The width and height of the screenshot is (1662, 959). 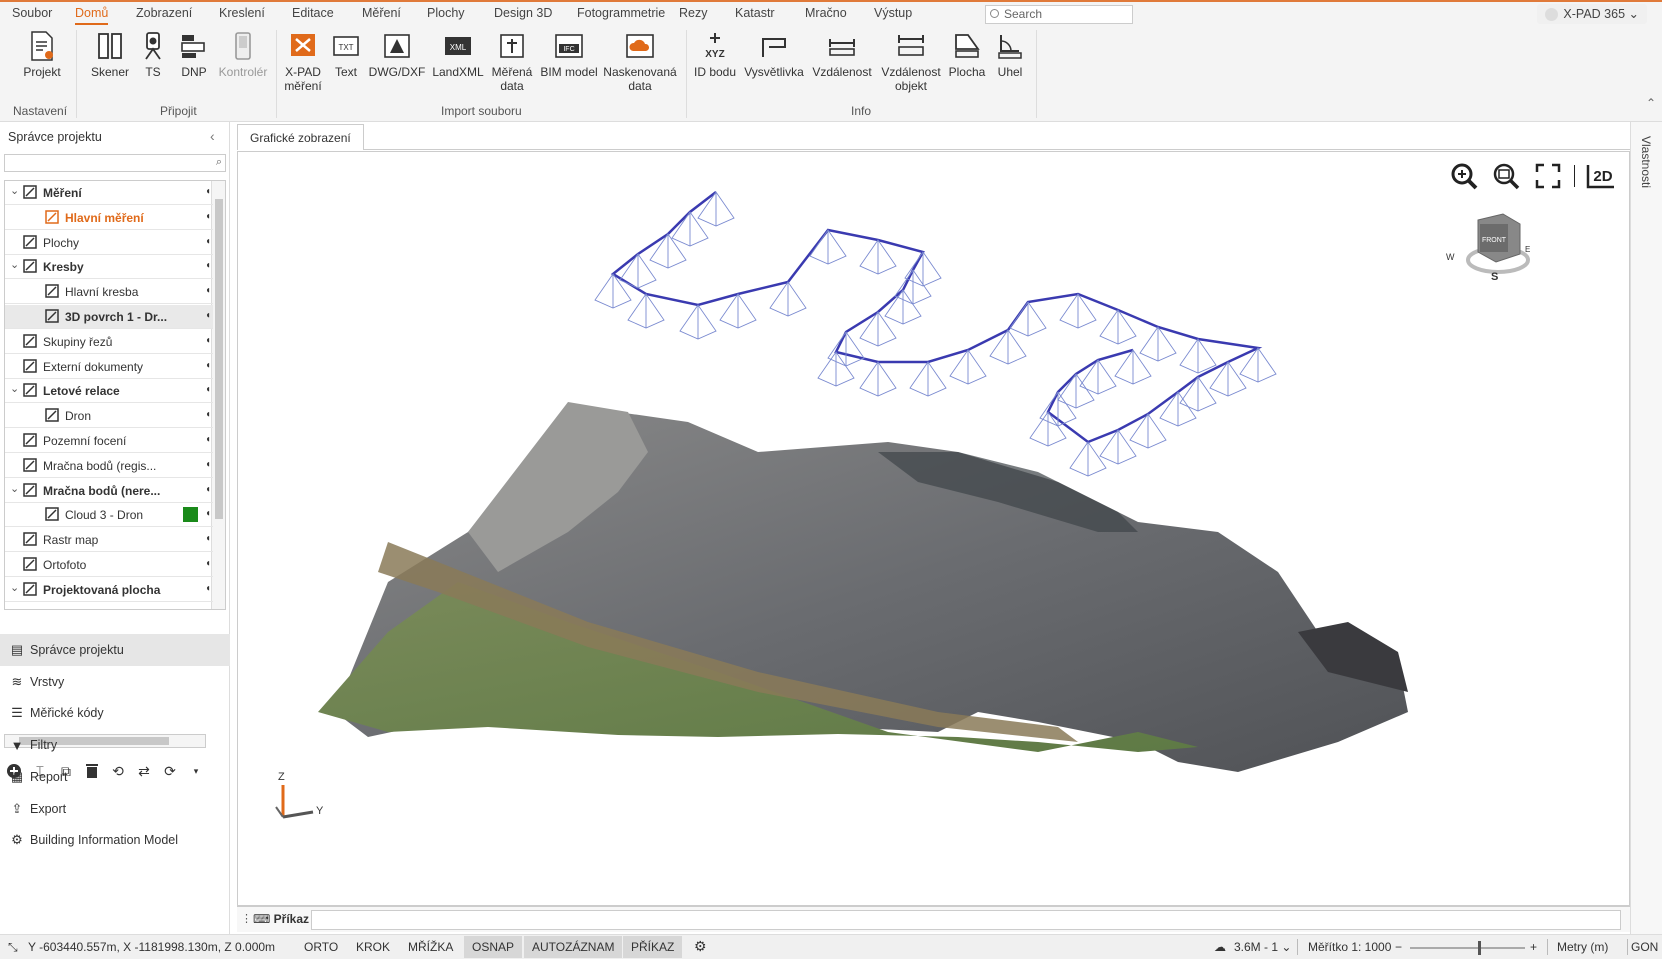 I want to click on tree-scrollbar, so click(x=218, y=395).